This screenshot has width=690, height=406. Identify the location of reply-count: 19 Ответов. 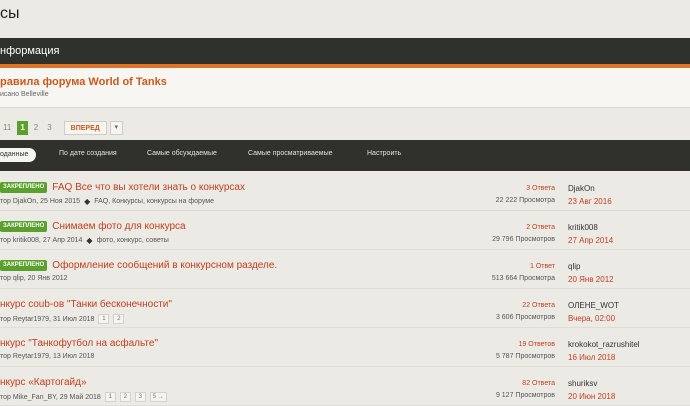
(497, 344).